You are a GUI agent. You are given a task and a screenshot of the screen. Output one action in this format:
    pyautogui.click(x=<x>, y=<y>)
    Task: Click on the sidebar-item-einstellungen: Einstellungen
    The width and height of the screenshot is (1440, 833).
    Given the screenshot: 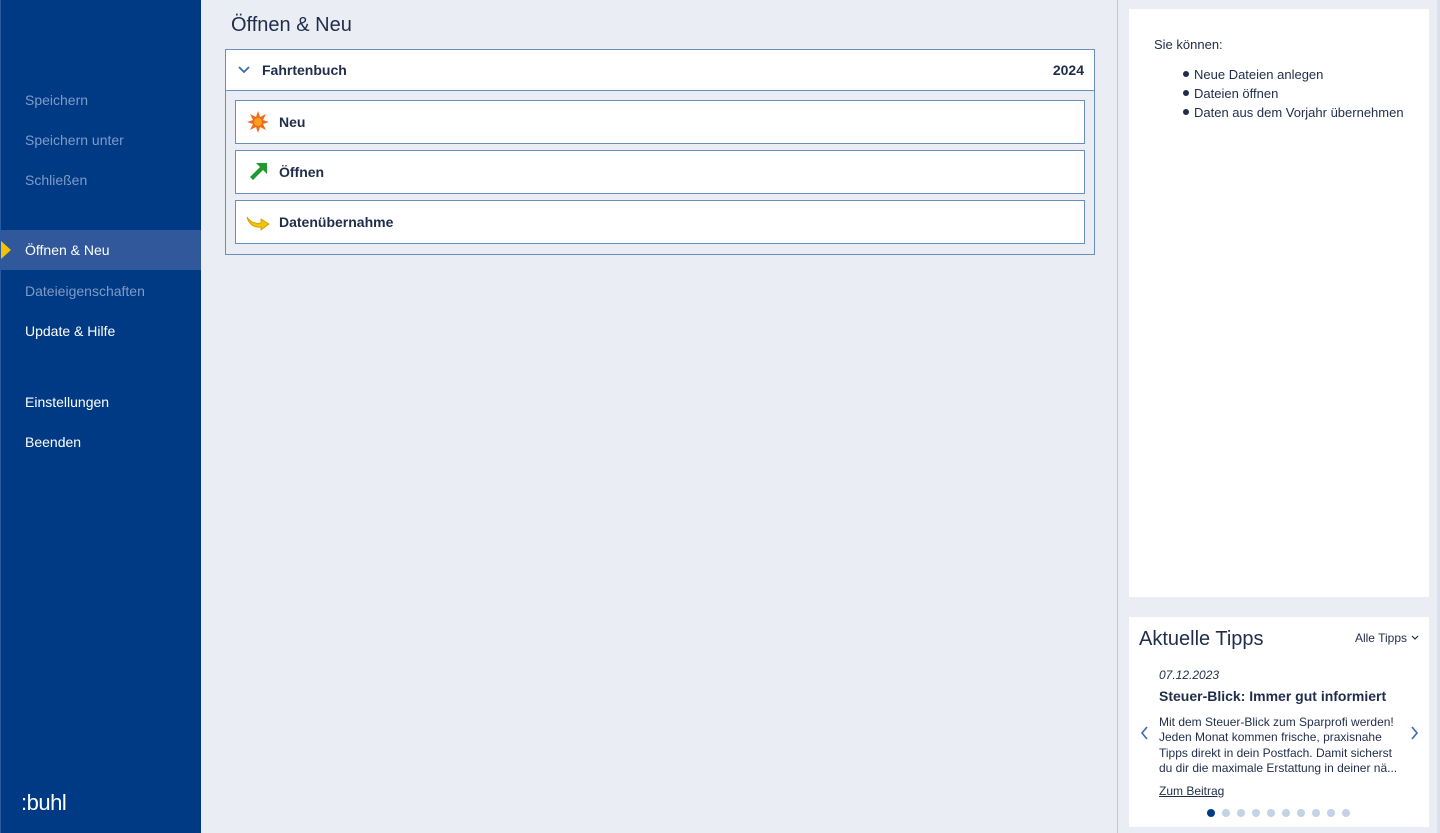 What is the action you would take?
    pyautogui.click(x=101, y=402)
    